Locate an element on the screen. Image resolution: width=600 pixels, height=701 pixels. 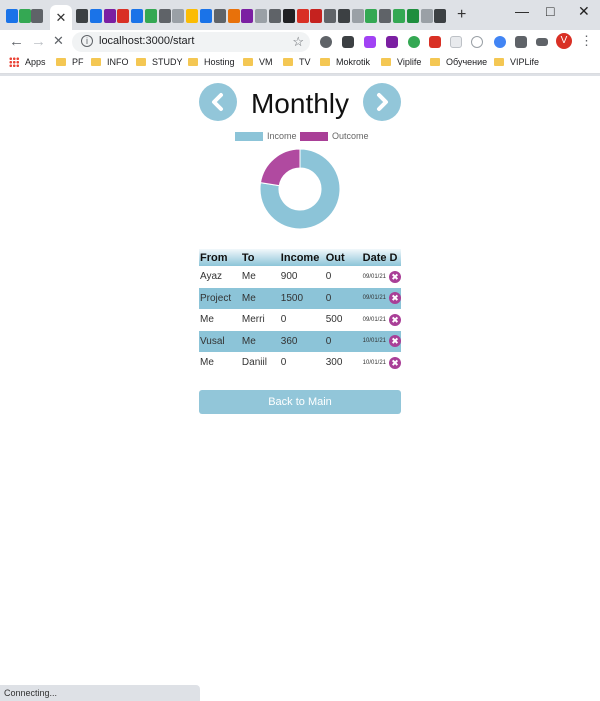
col-income: Income is located at coordinates (302, 257).